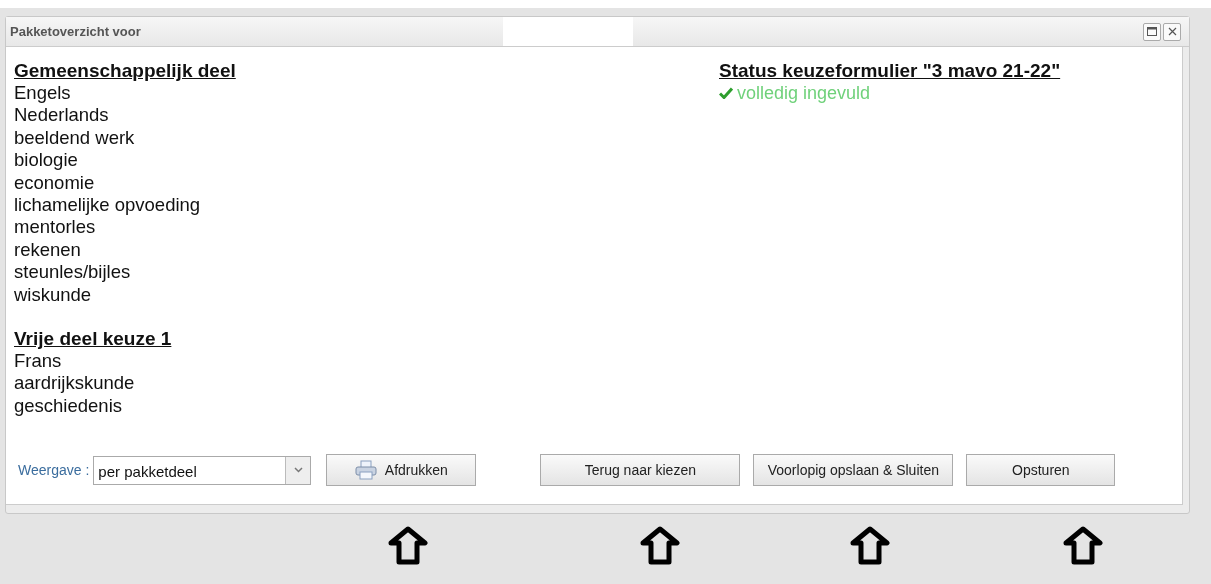 The width and height of the screenshot is (1211, 584). What do you see at coordinates (75, 31) in the screenshot?
I see `window-title: Pakketoverzicht voor` at bounding box center [75, 31].